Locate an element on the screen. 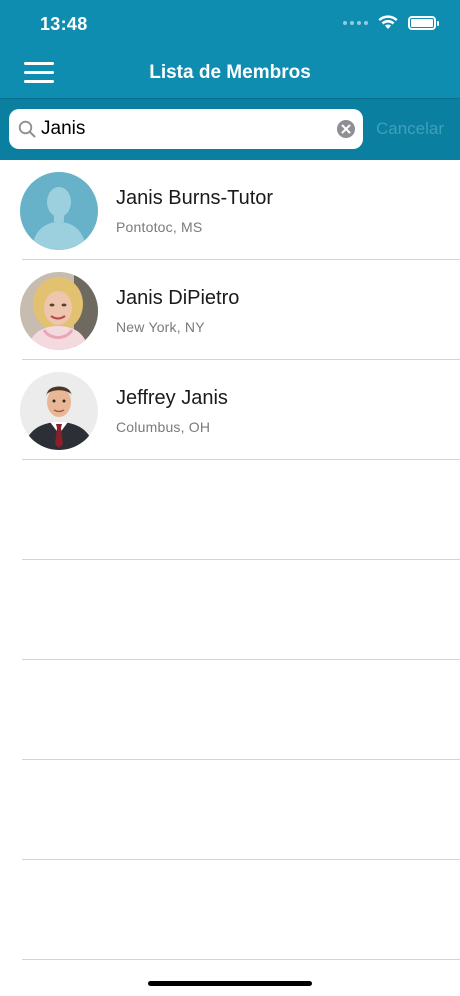  cancel-button: Cancelar is located at coordinates (410, 129).